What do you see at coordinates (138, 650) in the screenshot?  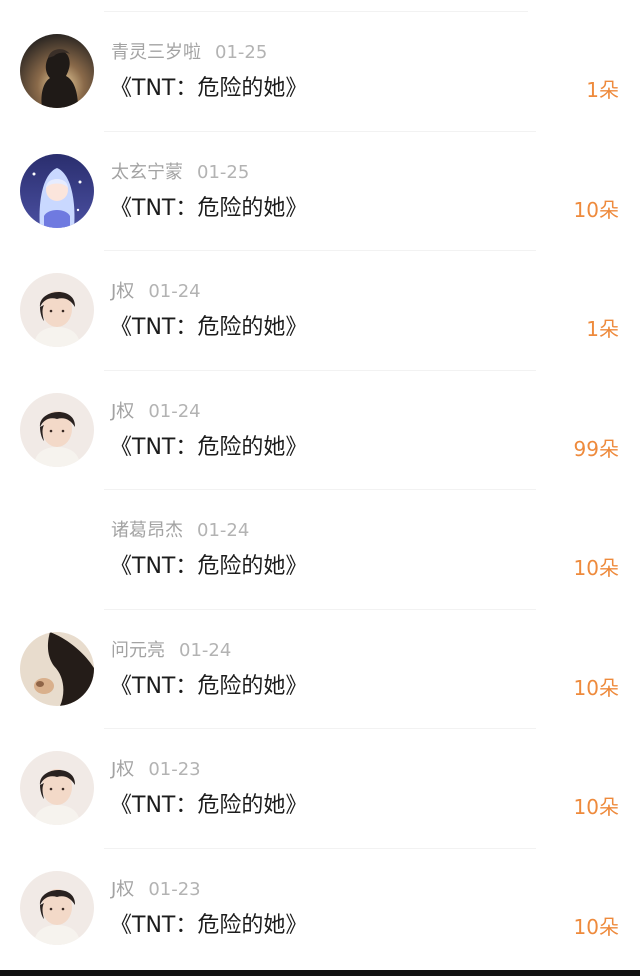 I see `user-name: 问元亮` at bounding box center [138, 650].